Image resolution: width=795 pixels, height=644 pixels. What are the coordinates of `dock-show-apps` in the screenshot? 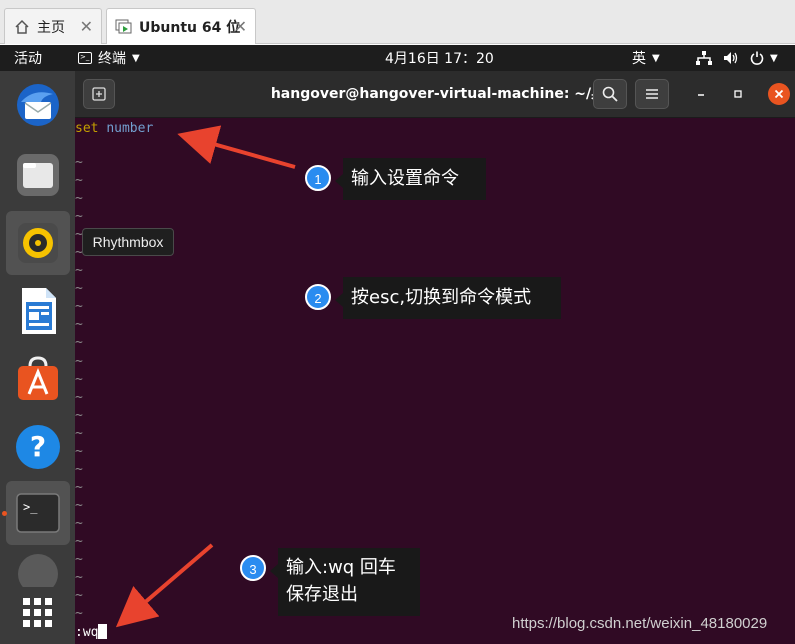 It's located at (38, 612).